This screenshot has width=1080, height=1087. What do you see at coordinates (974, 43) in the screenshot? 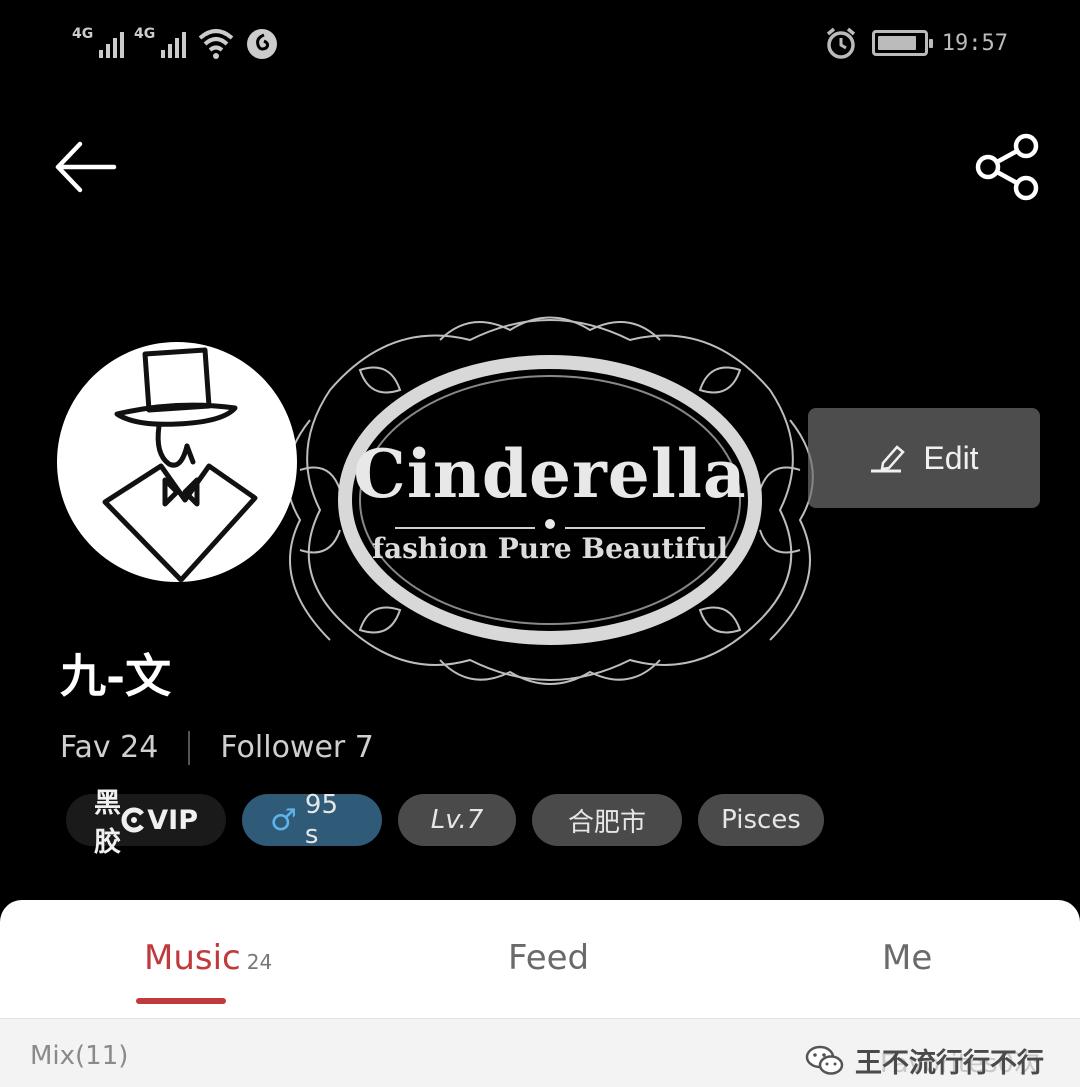
I see `clock: 19:57` at bounding box center [974, 43].